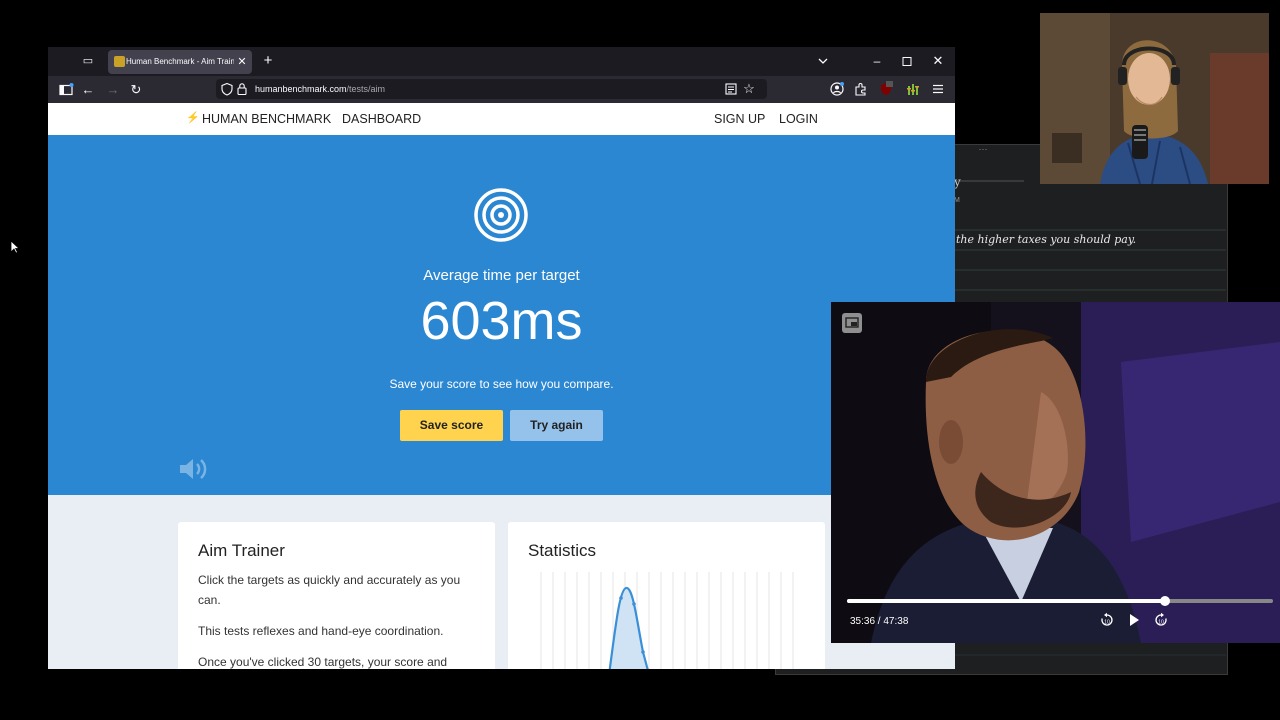 The width and height of the screenshot is (1280, 720). What do you see at coordinates (938, 61) in the screenshot?
I see `window-close-icon: ✕` at bounding box center [938, 61].